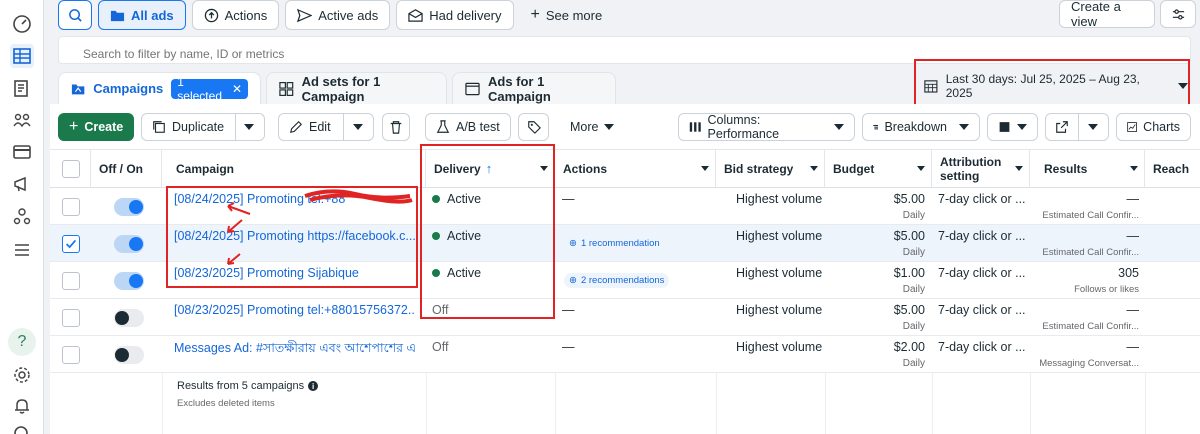  Describe the element at coordinates (440, 347) in the screenshot. I see `delivery-status: Off` at that location.